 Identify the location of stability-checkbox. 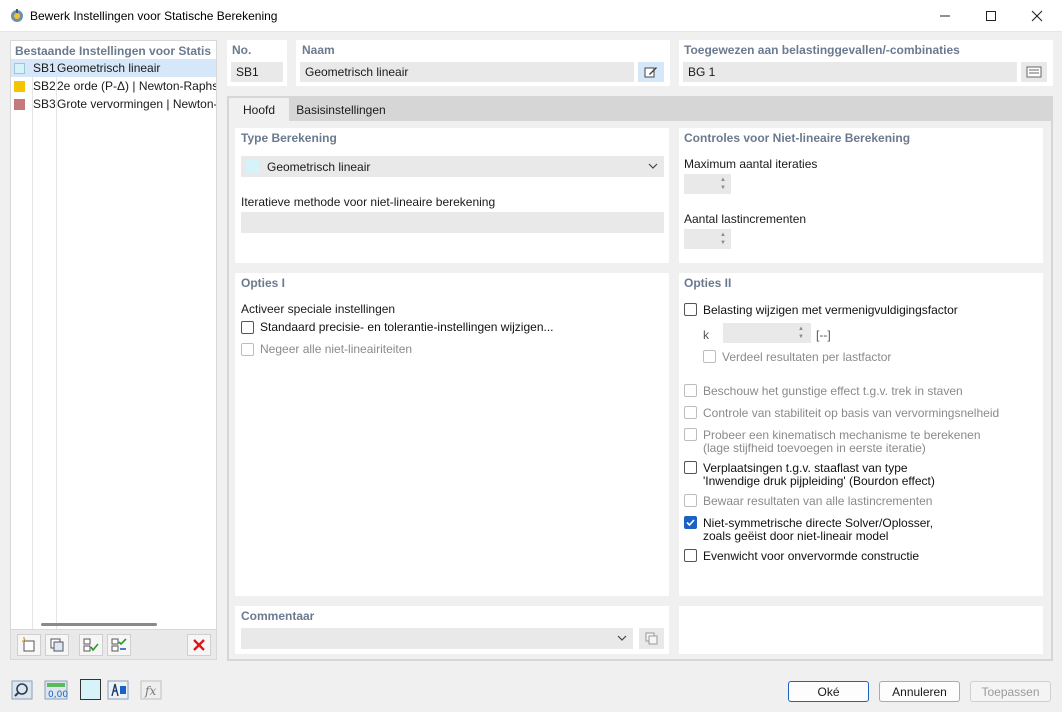
(690, 412).